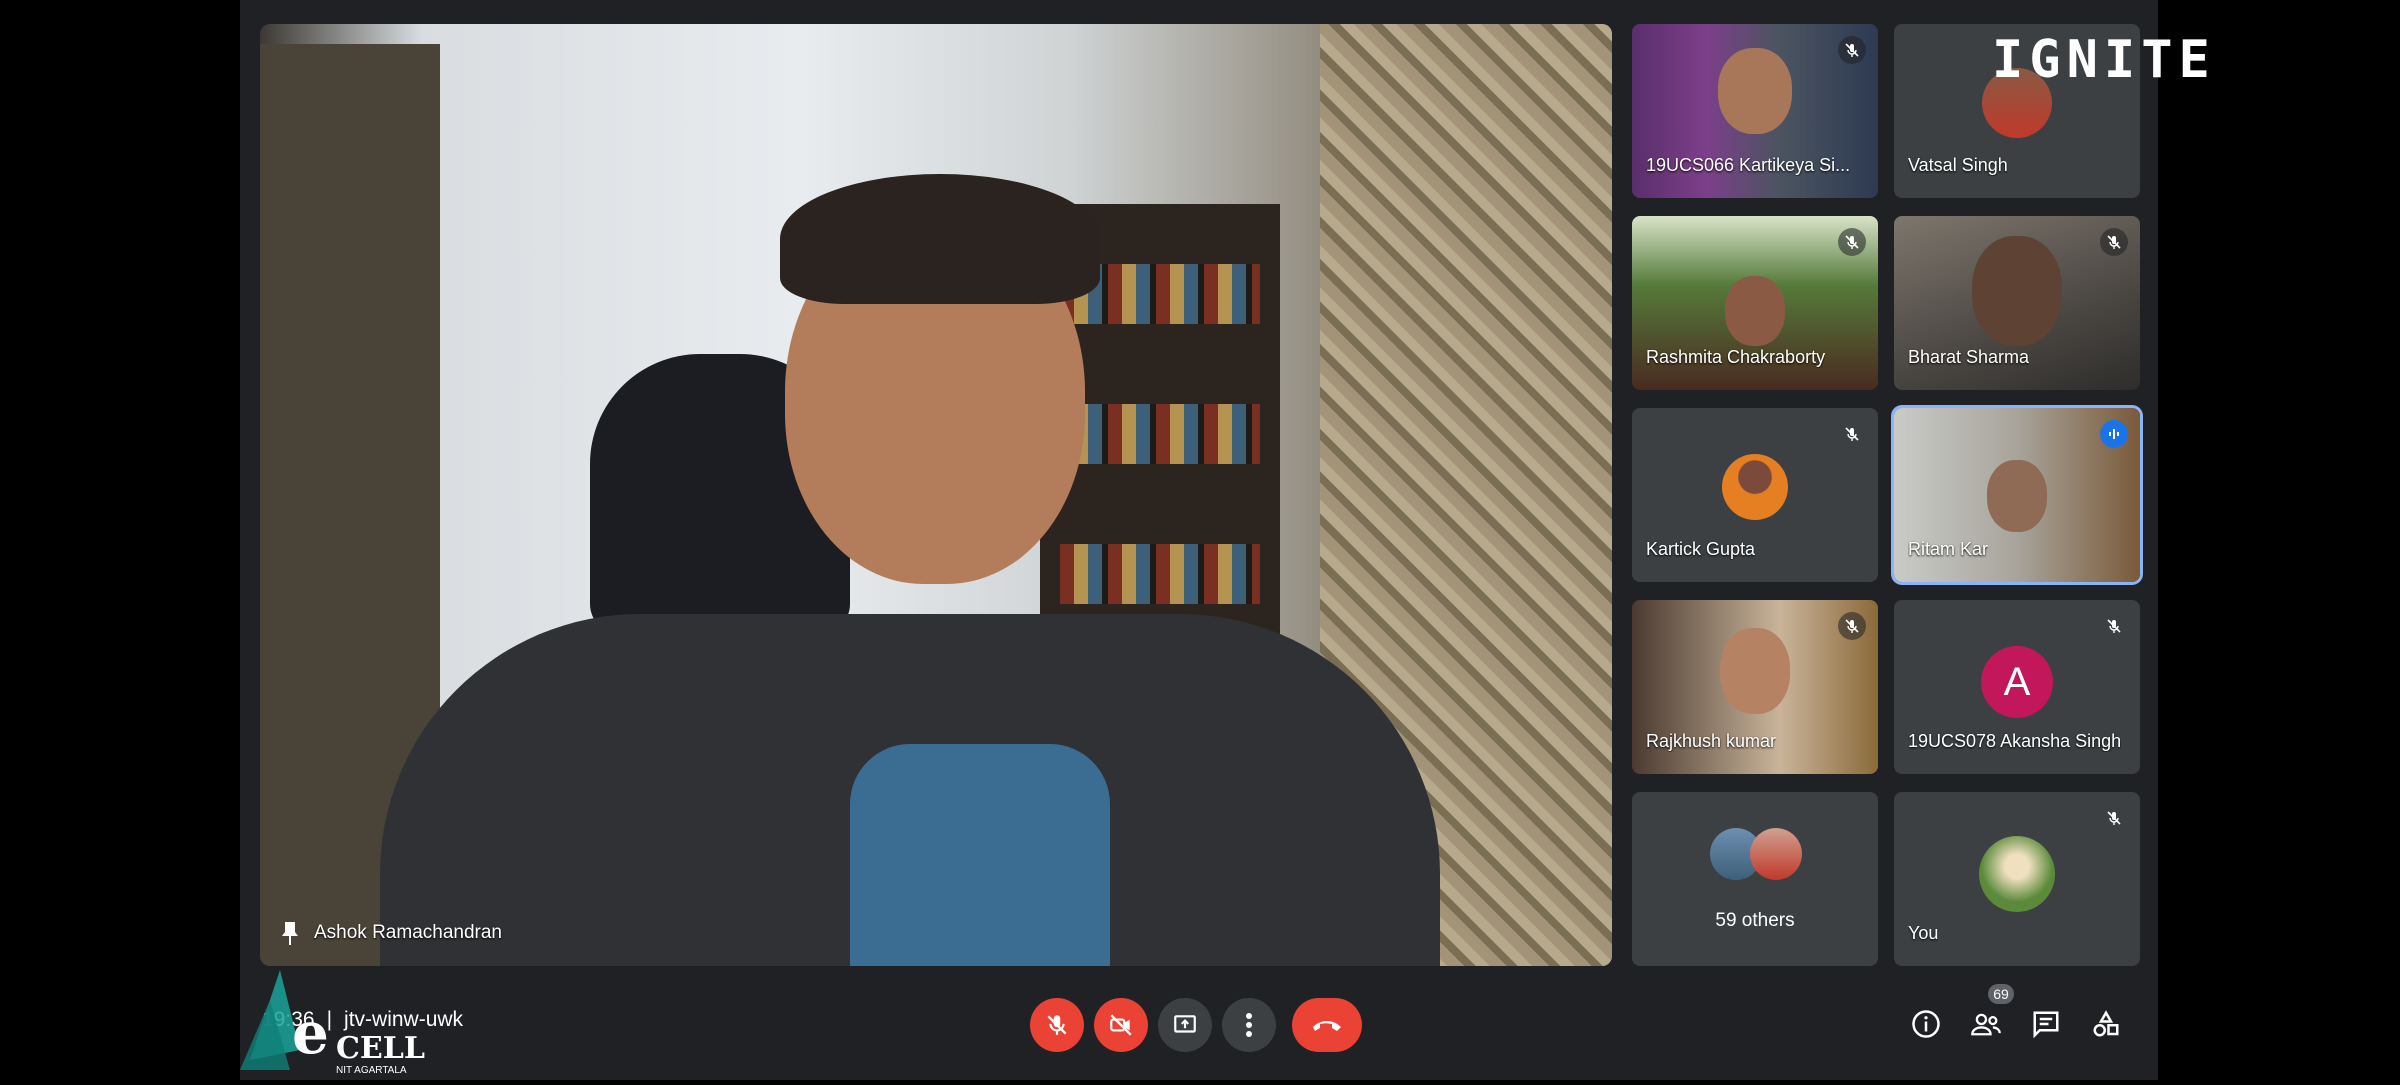 The height and width of the screenshot is (1085, 2400). I want to click on ecell-logo: e CELL NIT AGARTALA, so click(340, 1005).